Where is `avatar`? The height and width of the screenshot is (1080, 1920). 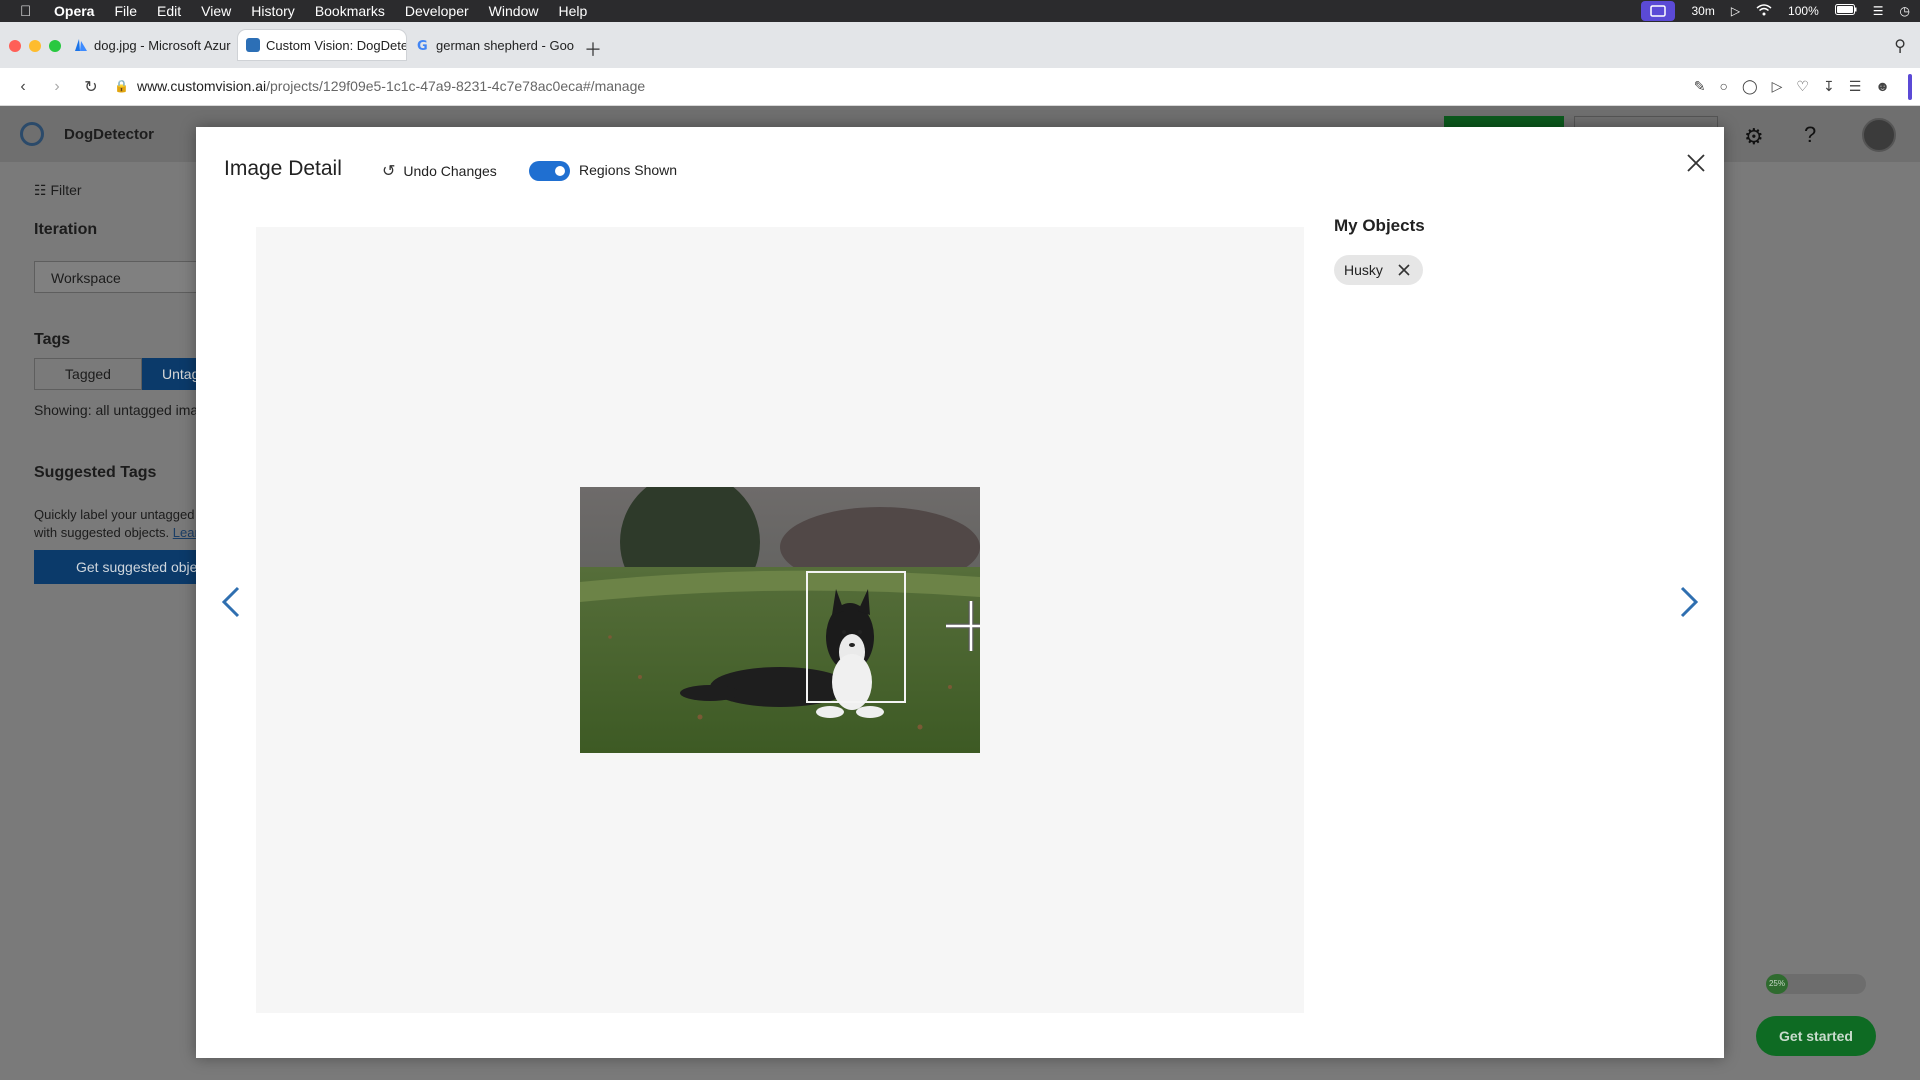 avatar is located at coordinates (1879, 135).